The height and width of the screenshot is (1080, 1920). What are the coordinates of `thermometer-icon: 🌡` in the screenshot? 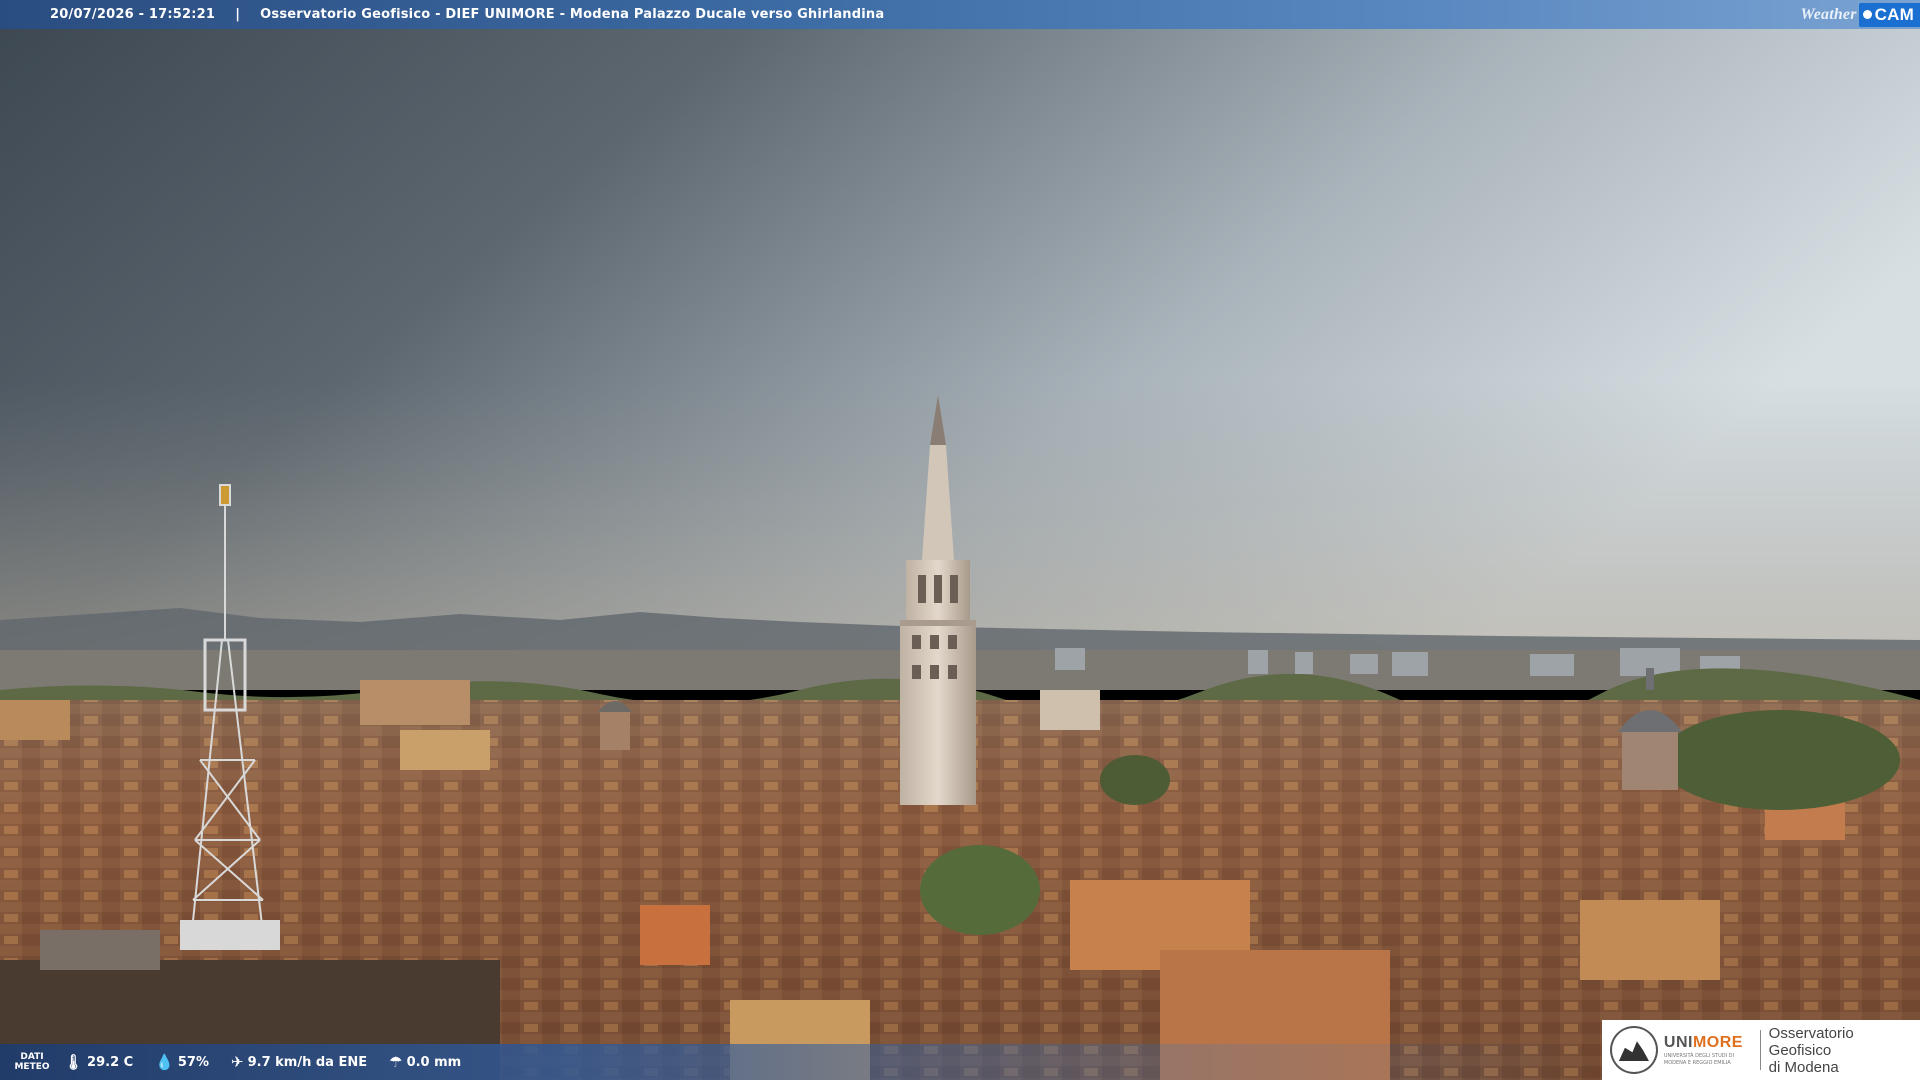 It's located at (74, 1061).